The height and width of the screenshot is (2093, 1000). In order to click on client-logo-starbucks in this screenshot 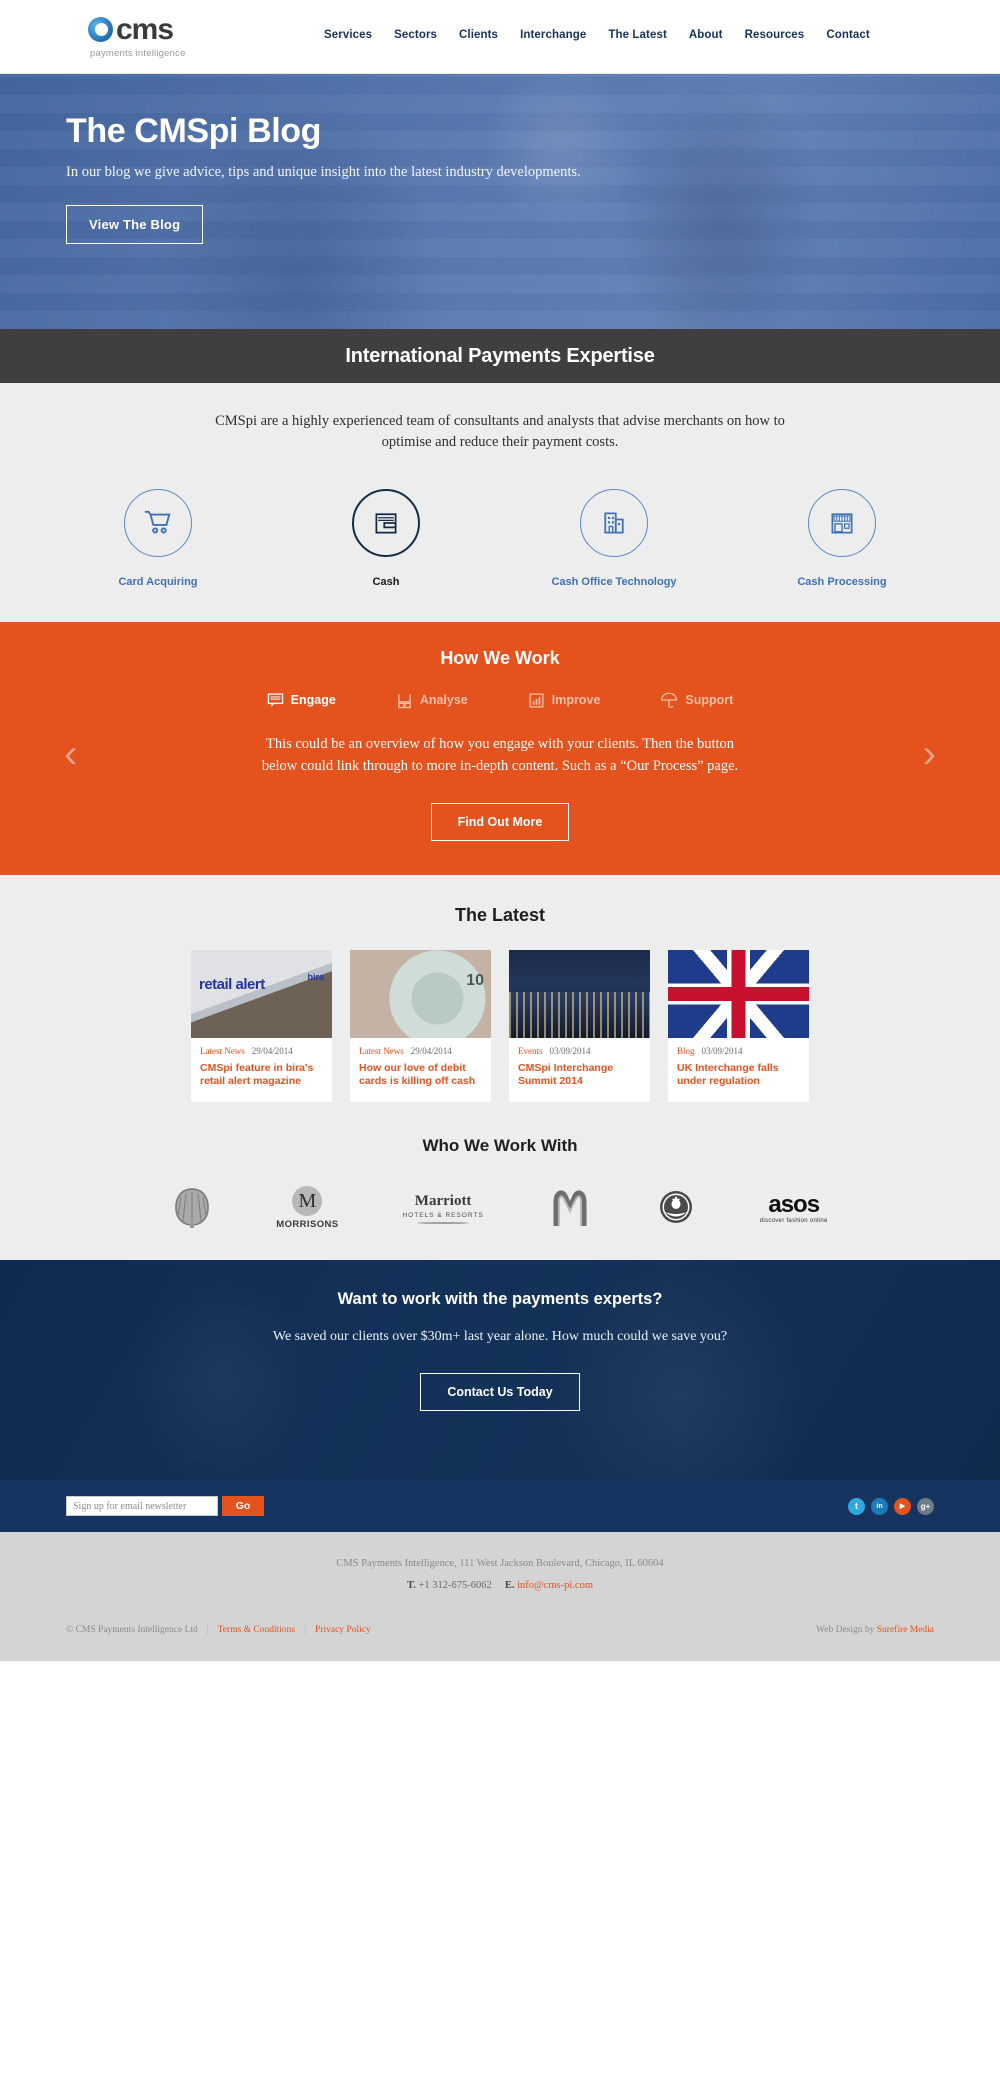, I will do `click(676, 1208)`.